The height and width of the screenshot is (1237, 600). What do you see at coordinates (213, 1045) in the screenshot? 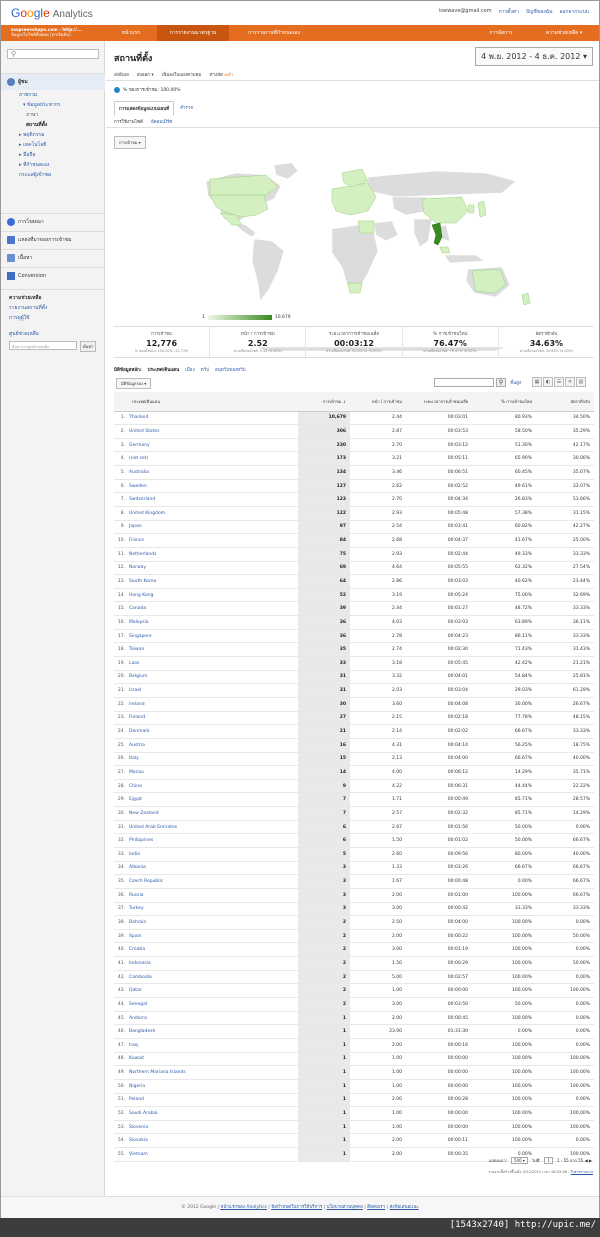
I see `country-link: Iraq` at bounding box center [213, 1045].